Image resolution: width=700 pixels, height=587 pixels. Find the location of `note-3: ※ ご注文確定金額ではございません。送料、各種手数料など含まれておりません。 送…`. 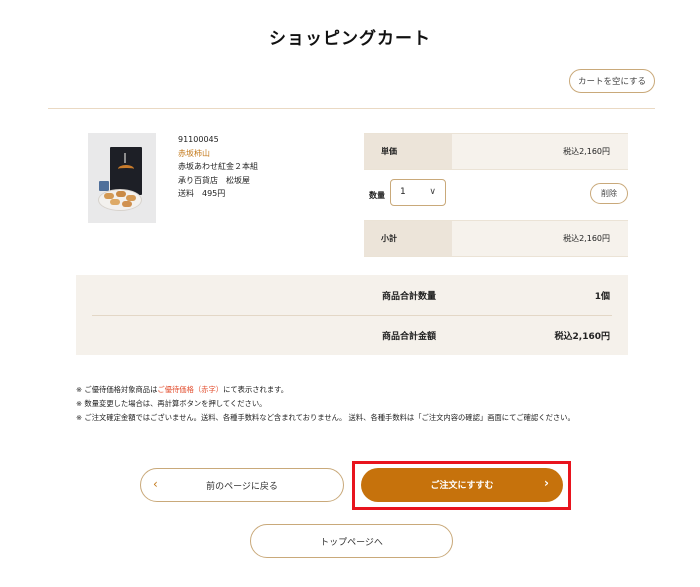

note-3: ※ ご注文確定金額ではございません。送料、各種手数料など含まれておりません。 送… is located at coordinates (325, 417).